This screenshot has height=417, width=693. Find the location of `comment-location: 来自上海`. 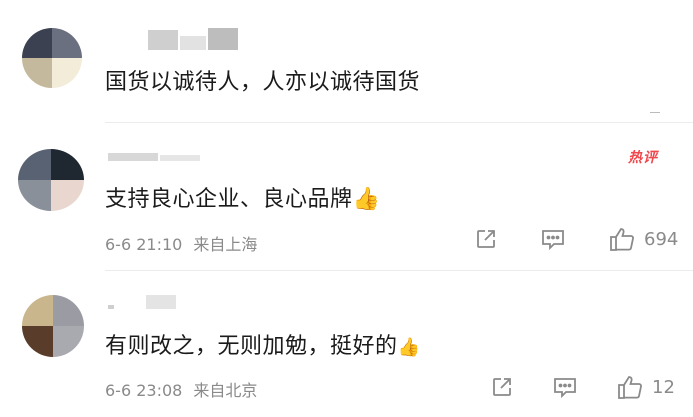

comment-location: 来自上海 is located at coordinates (225, 244).